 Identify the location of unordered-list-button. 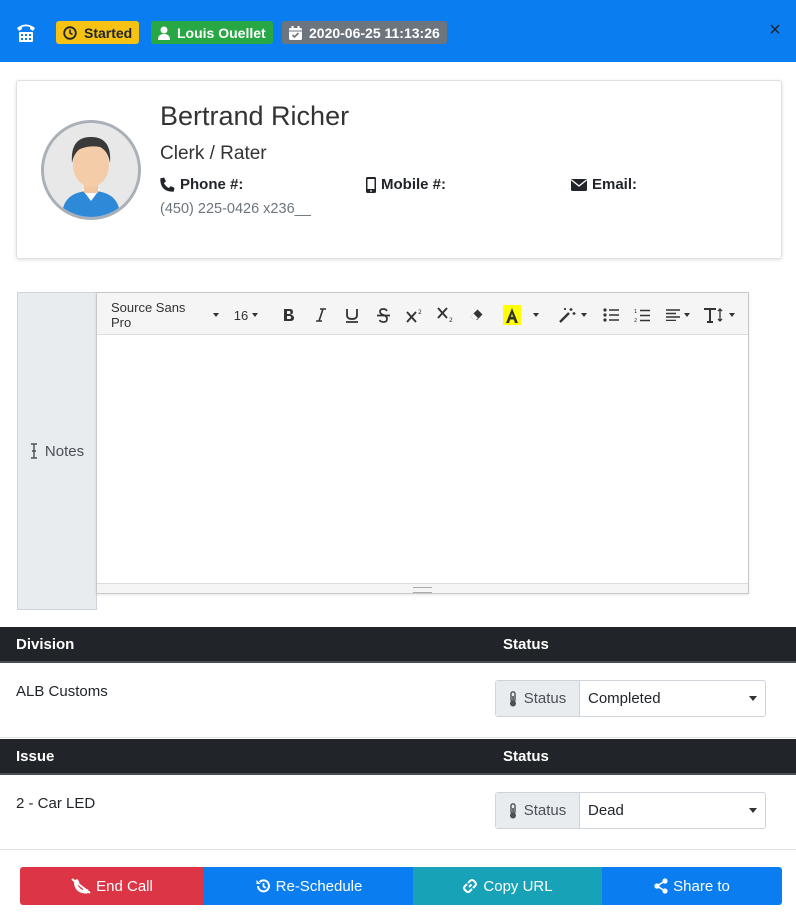
(611, 315).